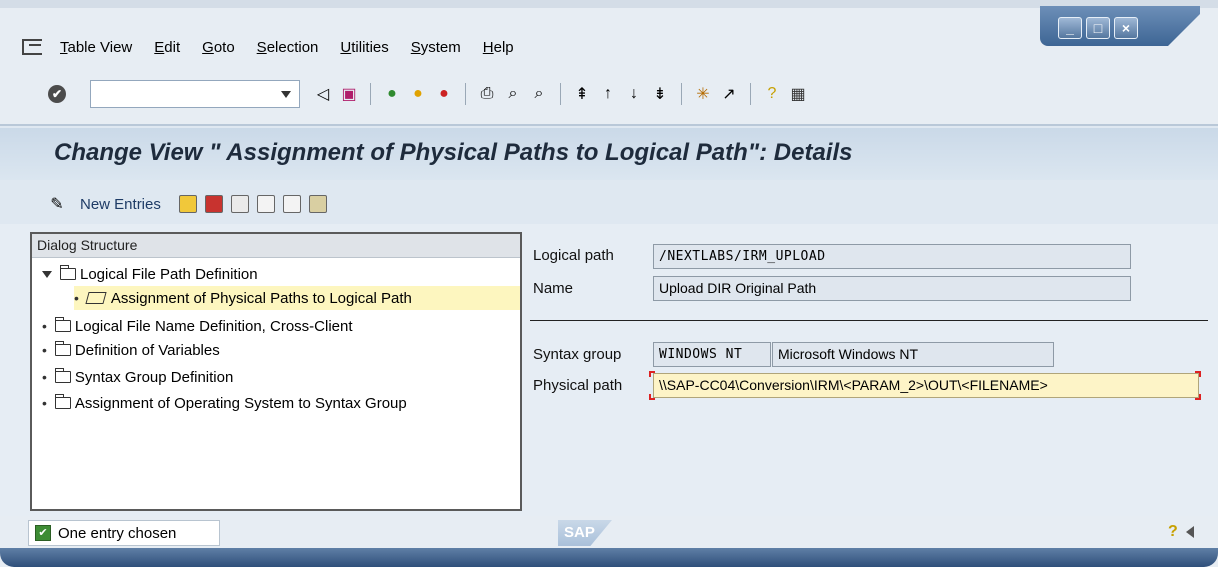 The image size is (1218, 567). Describe the element at coordinates (120, 204) in the screenshot. I see `new-entries-button: New Entries` at that location.